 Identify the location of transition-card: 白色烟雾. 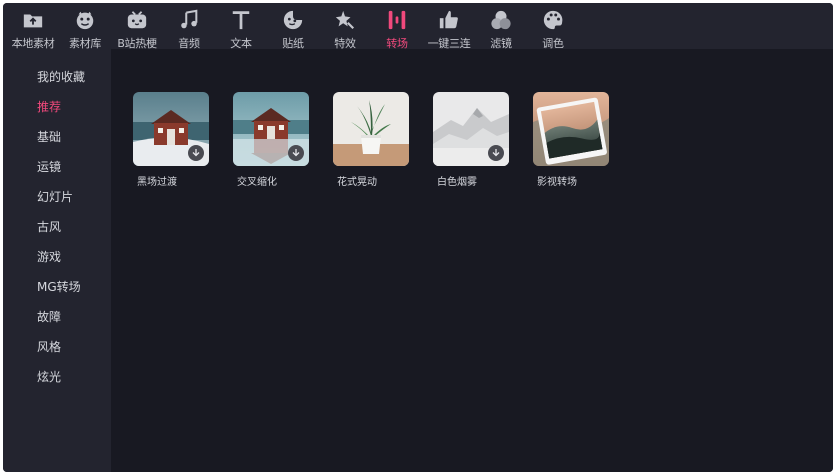
(471, 140).